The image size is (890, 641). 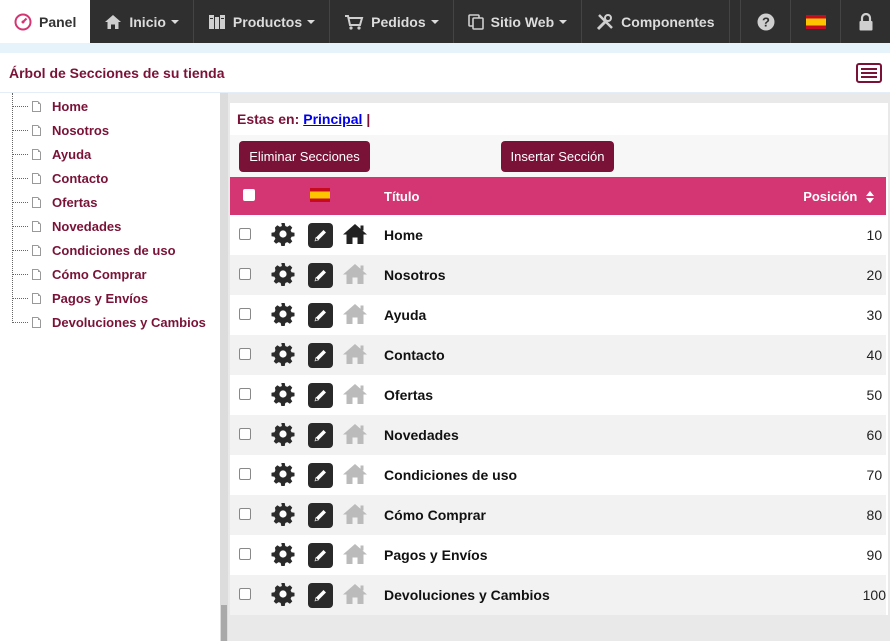 I want to click on select-all-checkbox, so click(x=249, y=194).